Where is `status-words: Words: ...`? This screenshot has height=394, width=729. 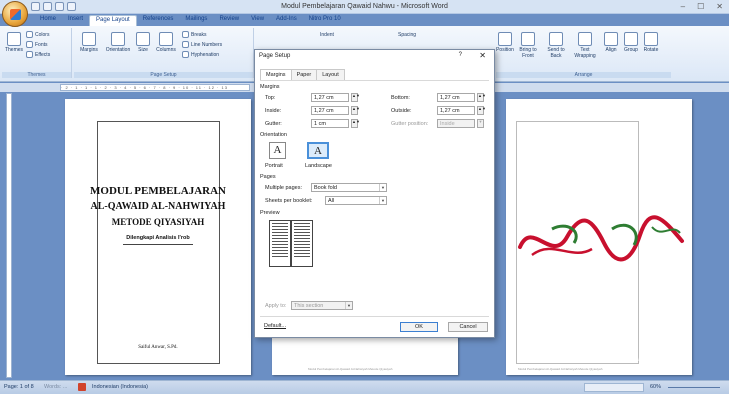
status-words: Words: ... is located at coordinates (55, 387).